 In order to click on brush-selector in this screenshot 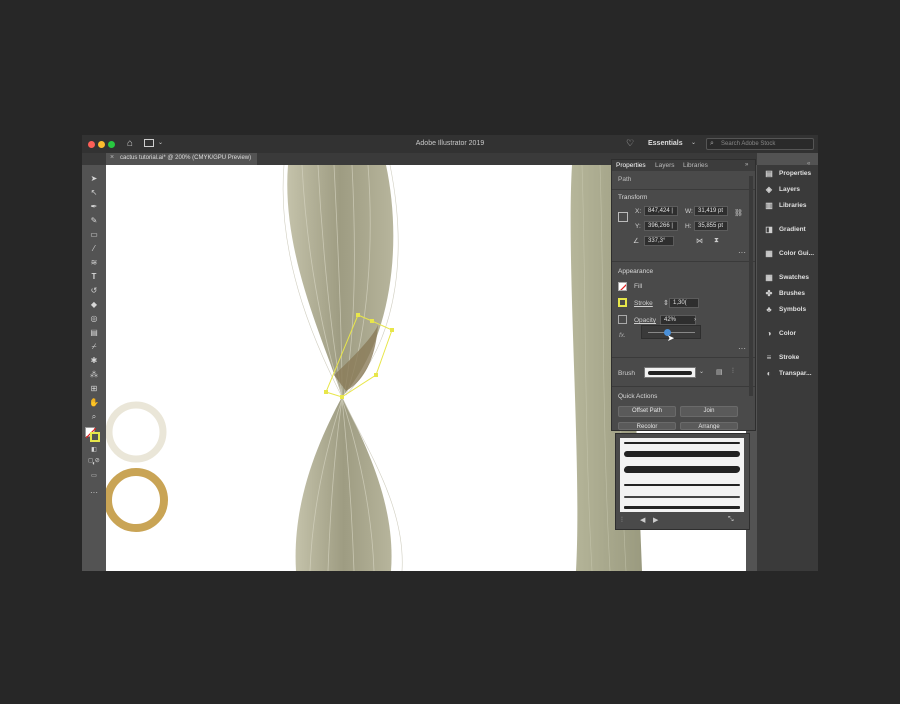, I will do `click(670, 372)`.